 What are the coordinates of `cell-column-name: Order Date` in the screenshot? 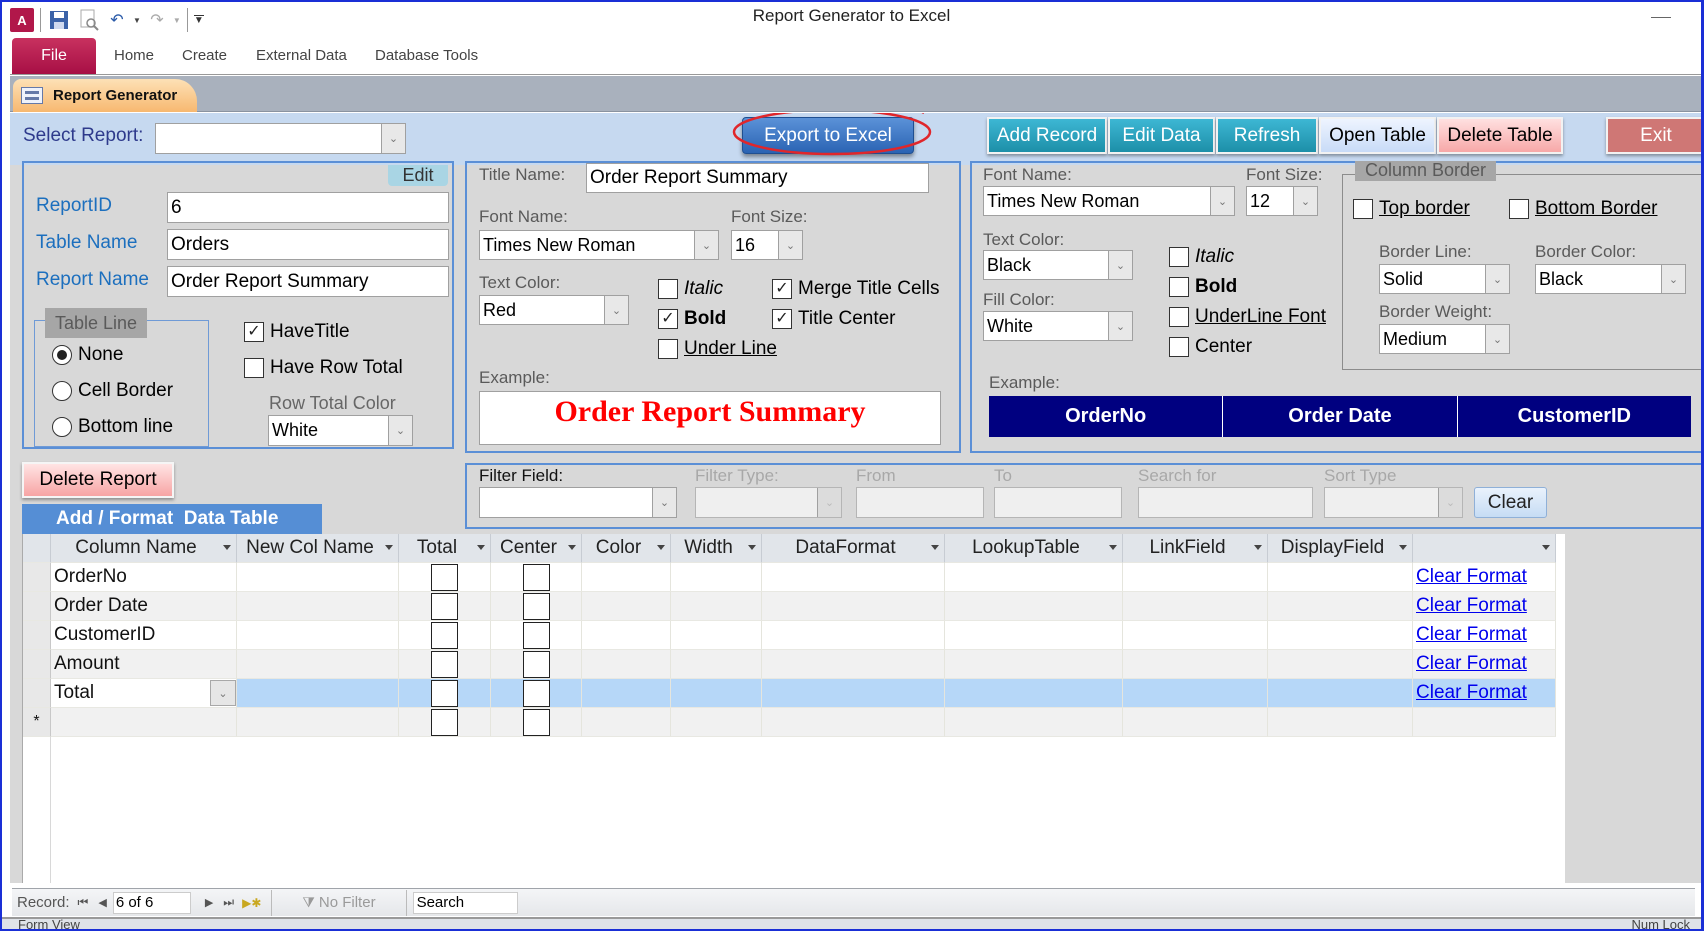 It's located at (144, 606).